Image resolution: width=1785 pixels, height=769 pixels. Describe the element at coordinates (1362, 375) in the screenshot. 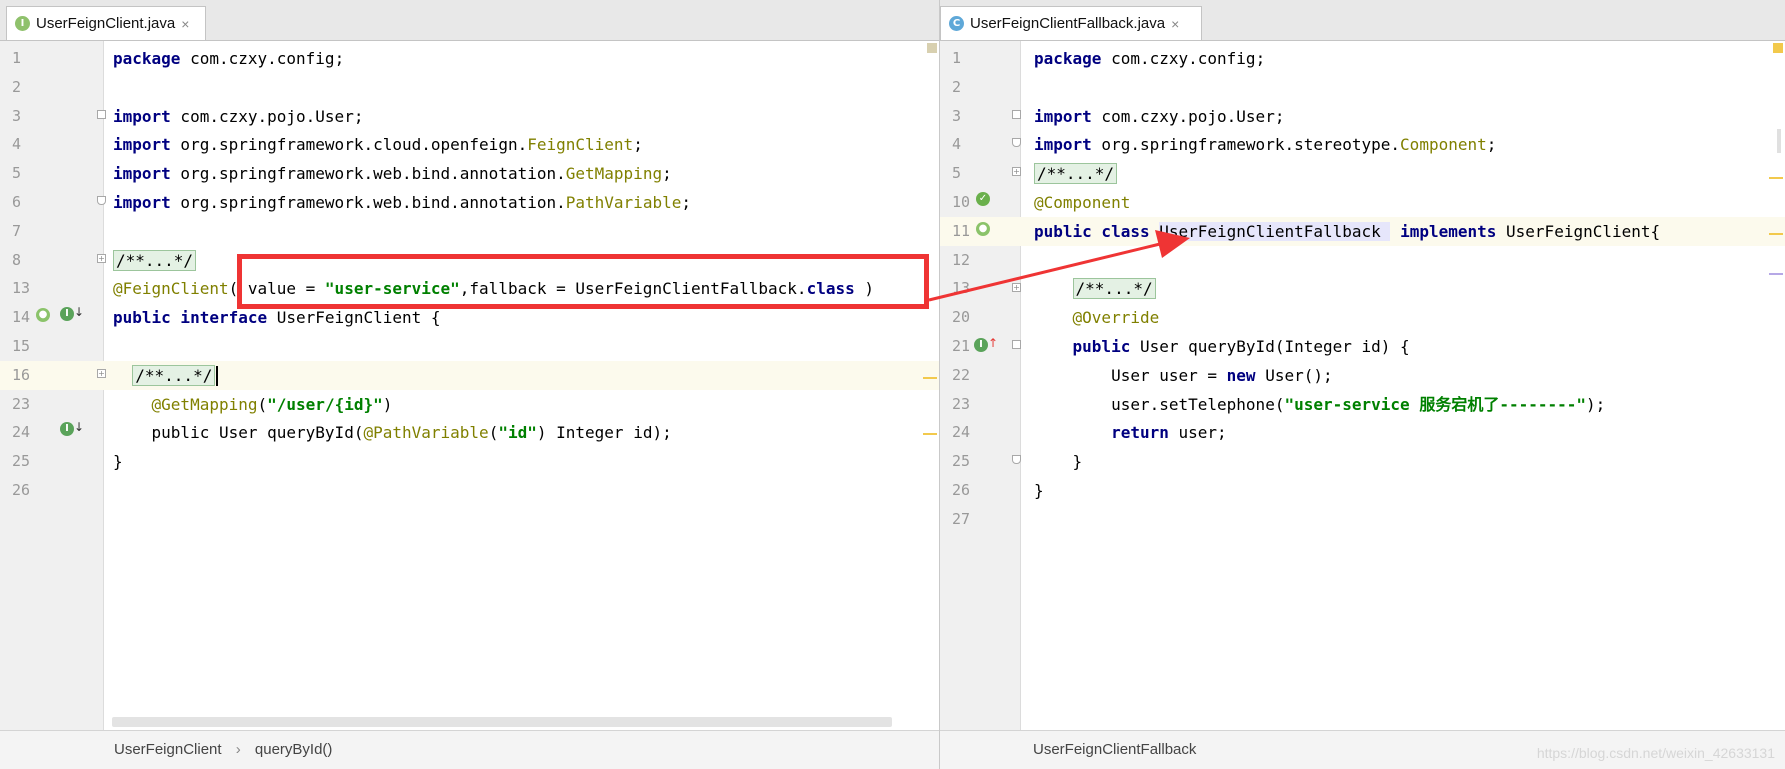

I see `code-line: 22 User user = new User();` at that location.